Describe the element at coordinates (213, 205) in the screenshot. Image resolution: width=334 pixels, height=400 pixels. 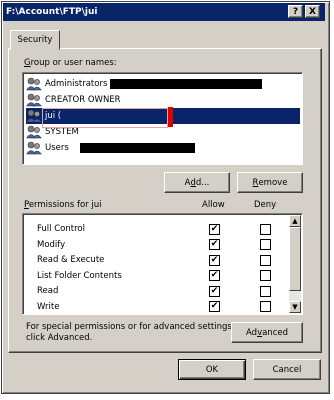
I see `allow-header: Allow` at that location.